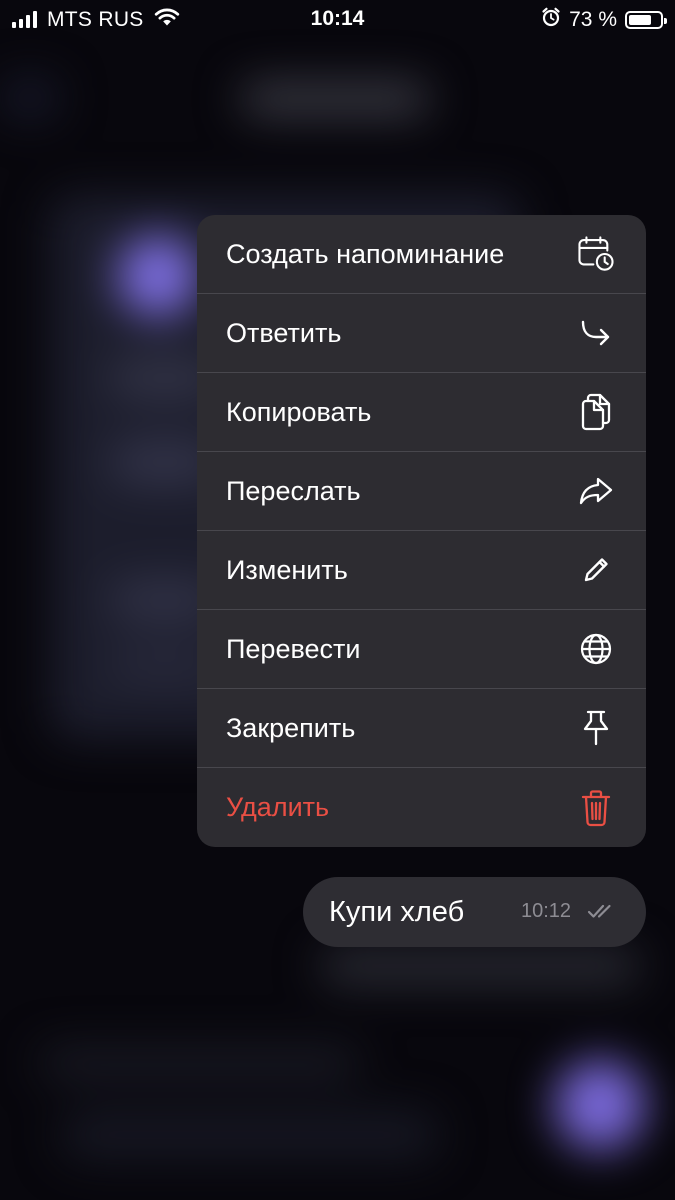  What do you see at coordinates (593, 19) in the screenshot?
I see `battery-percent: 73 %` at bounding box center [593, 19].